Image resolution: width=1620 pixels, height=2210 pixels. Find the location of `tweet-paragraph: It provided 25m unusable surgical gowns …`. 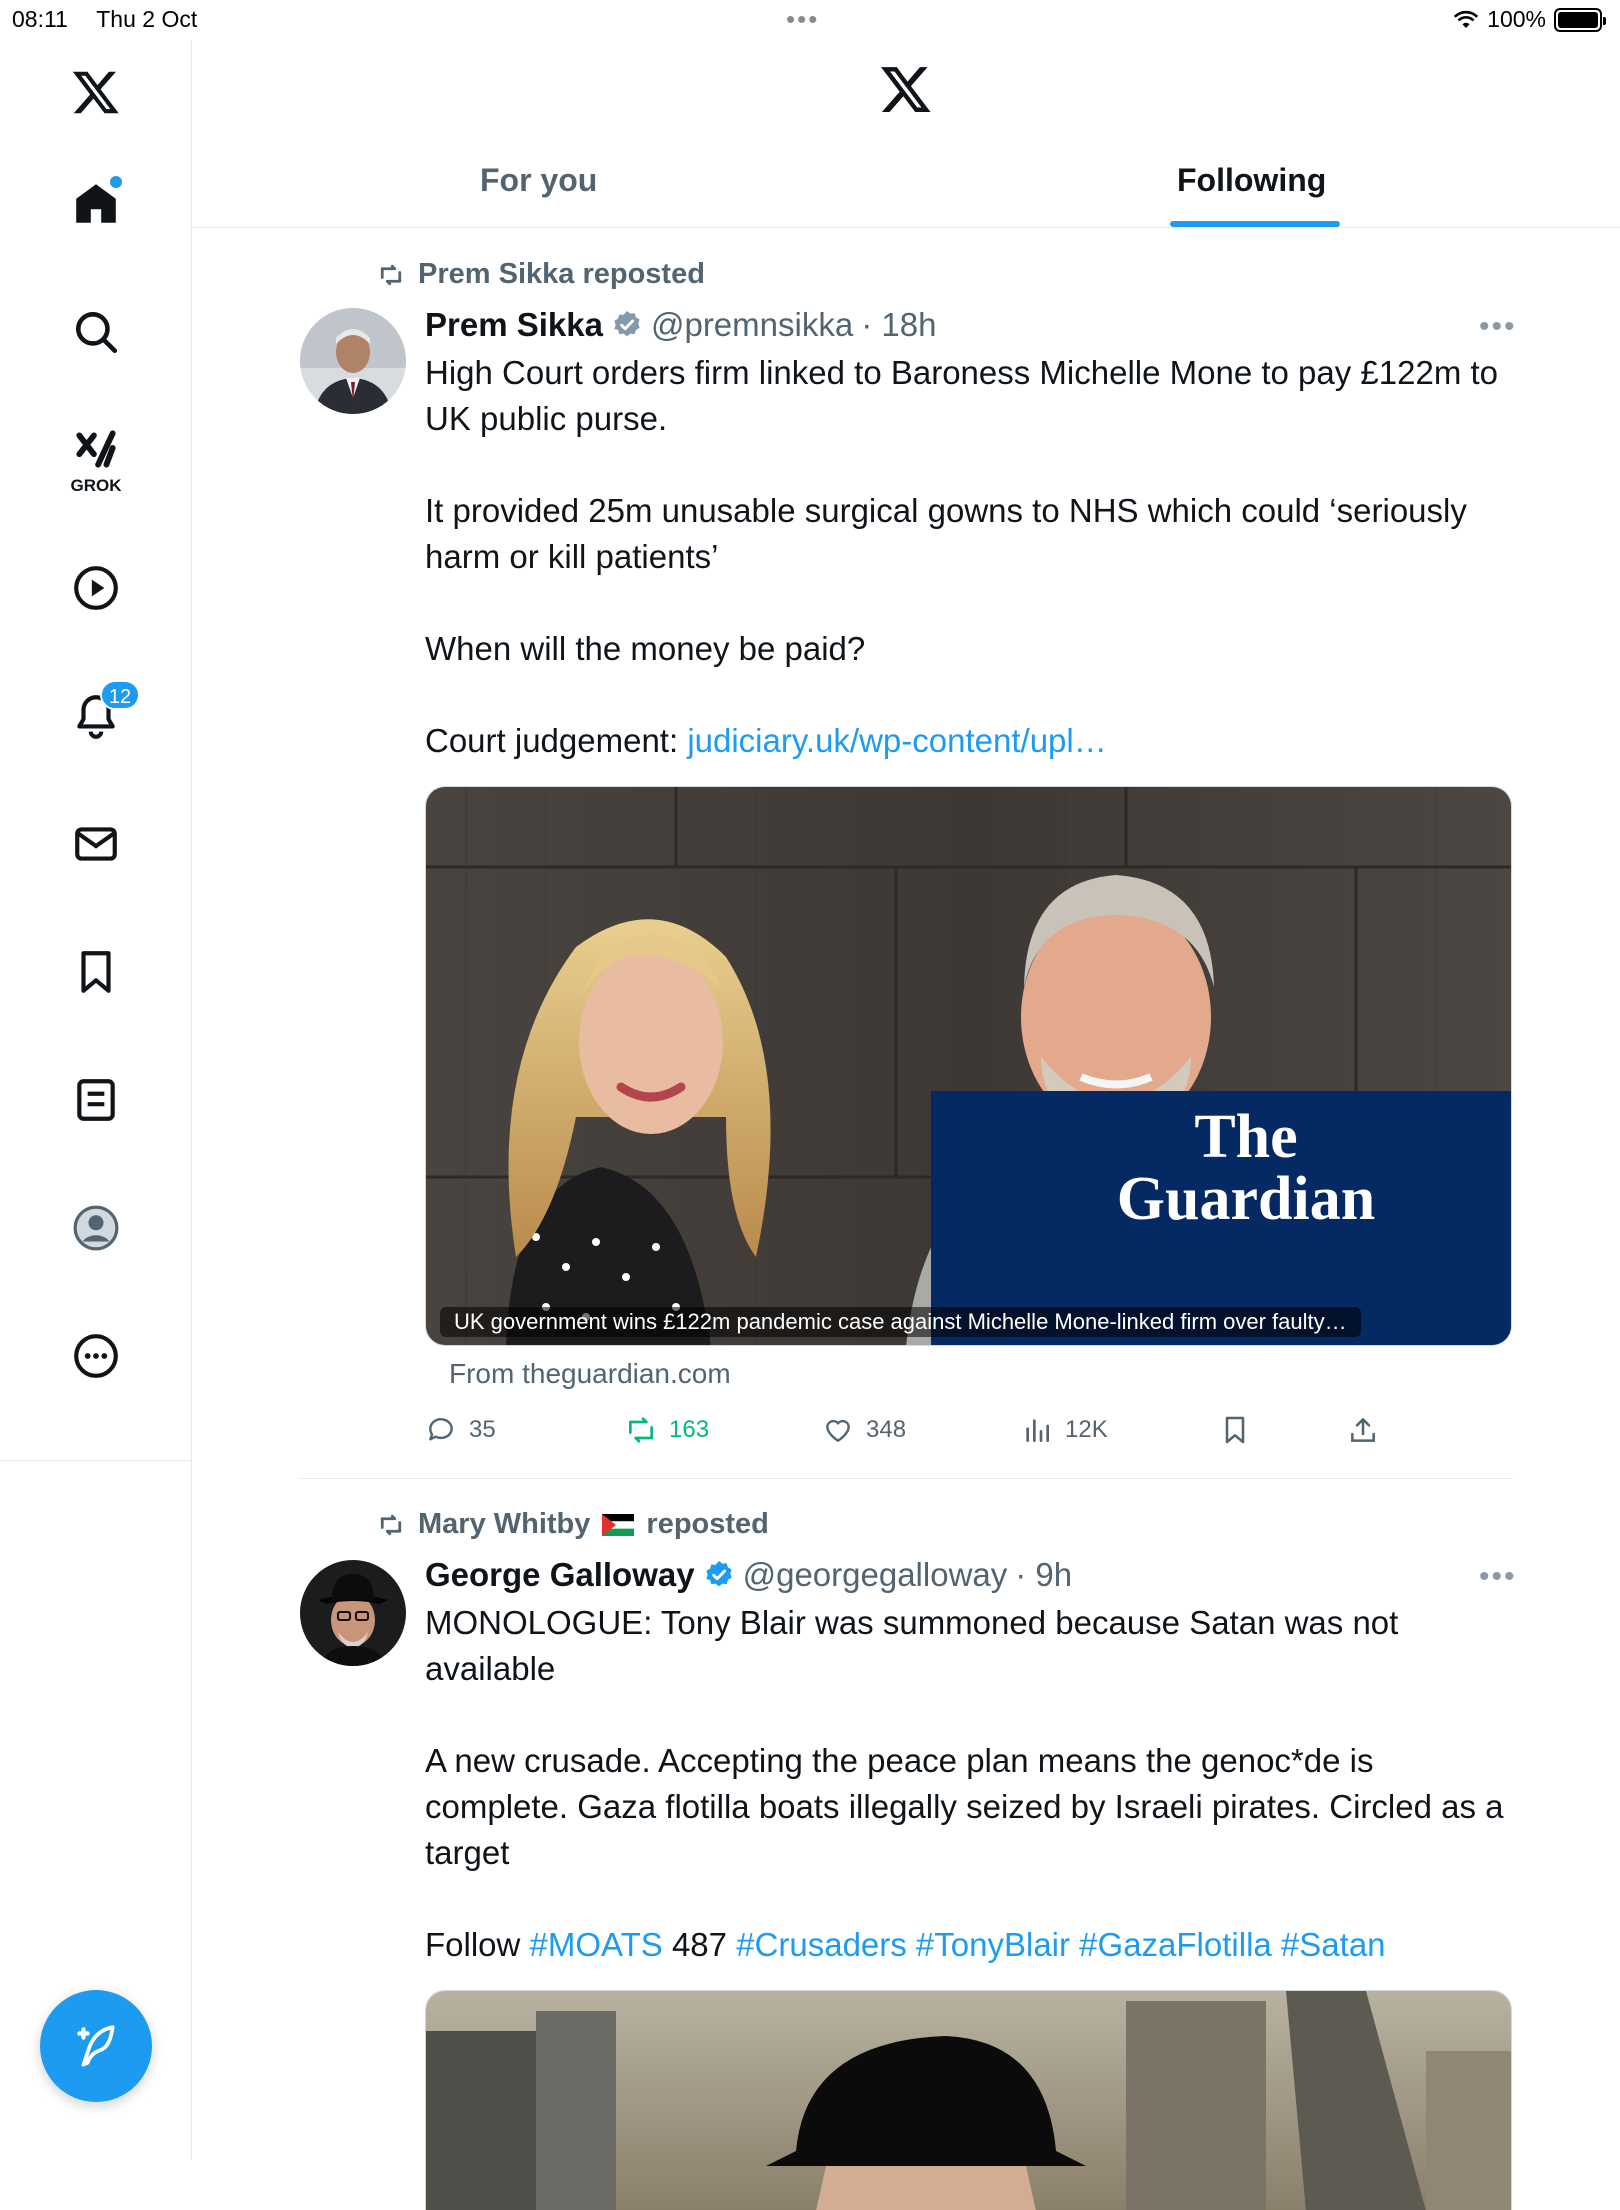

tweet-paragraph: It provided 25m unusable surgical gowns … is located at coordinates (946, 533).